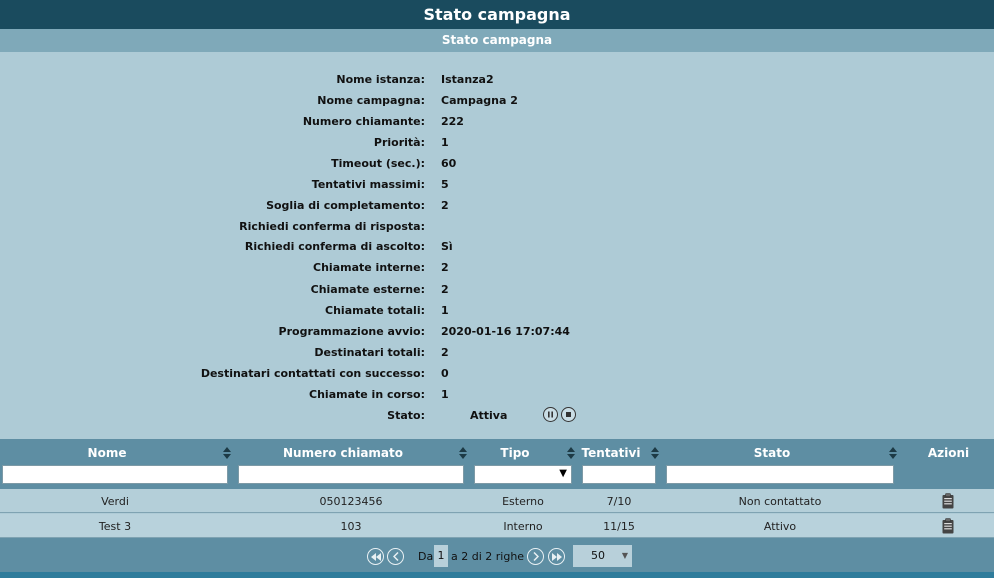 This screenshot has width=994, height=578. I want to click on first-page-icon, so click(375, 556).